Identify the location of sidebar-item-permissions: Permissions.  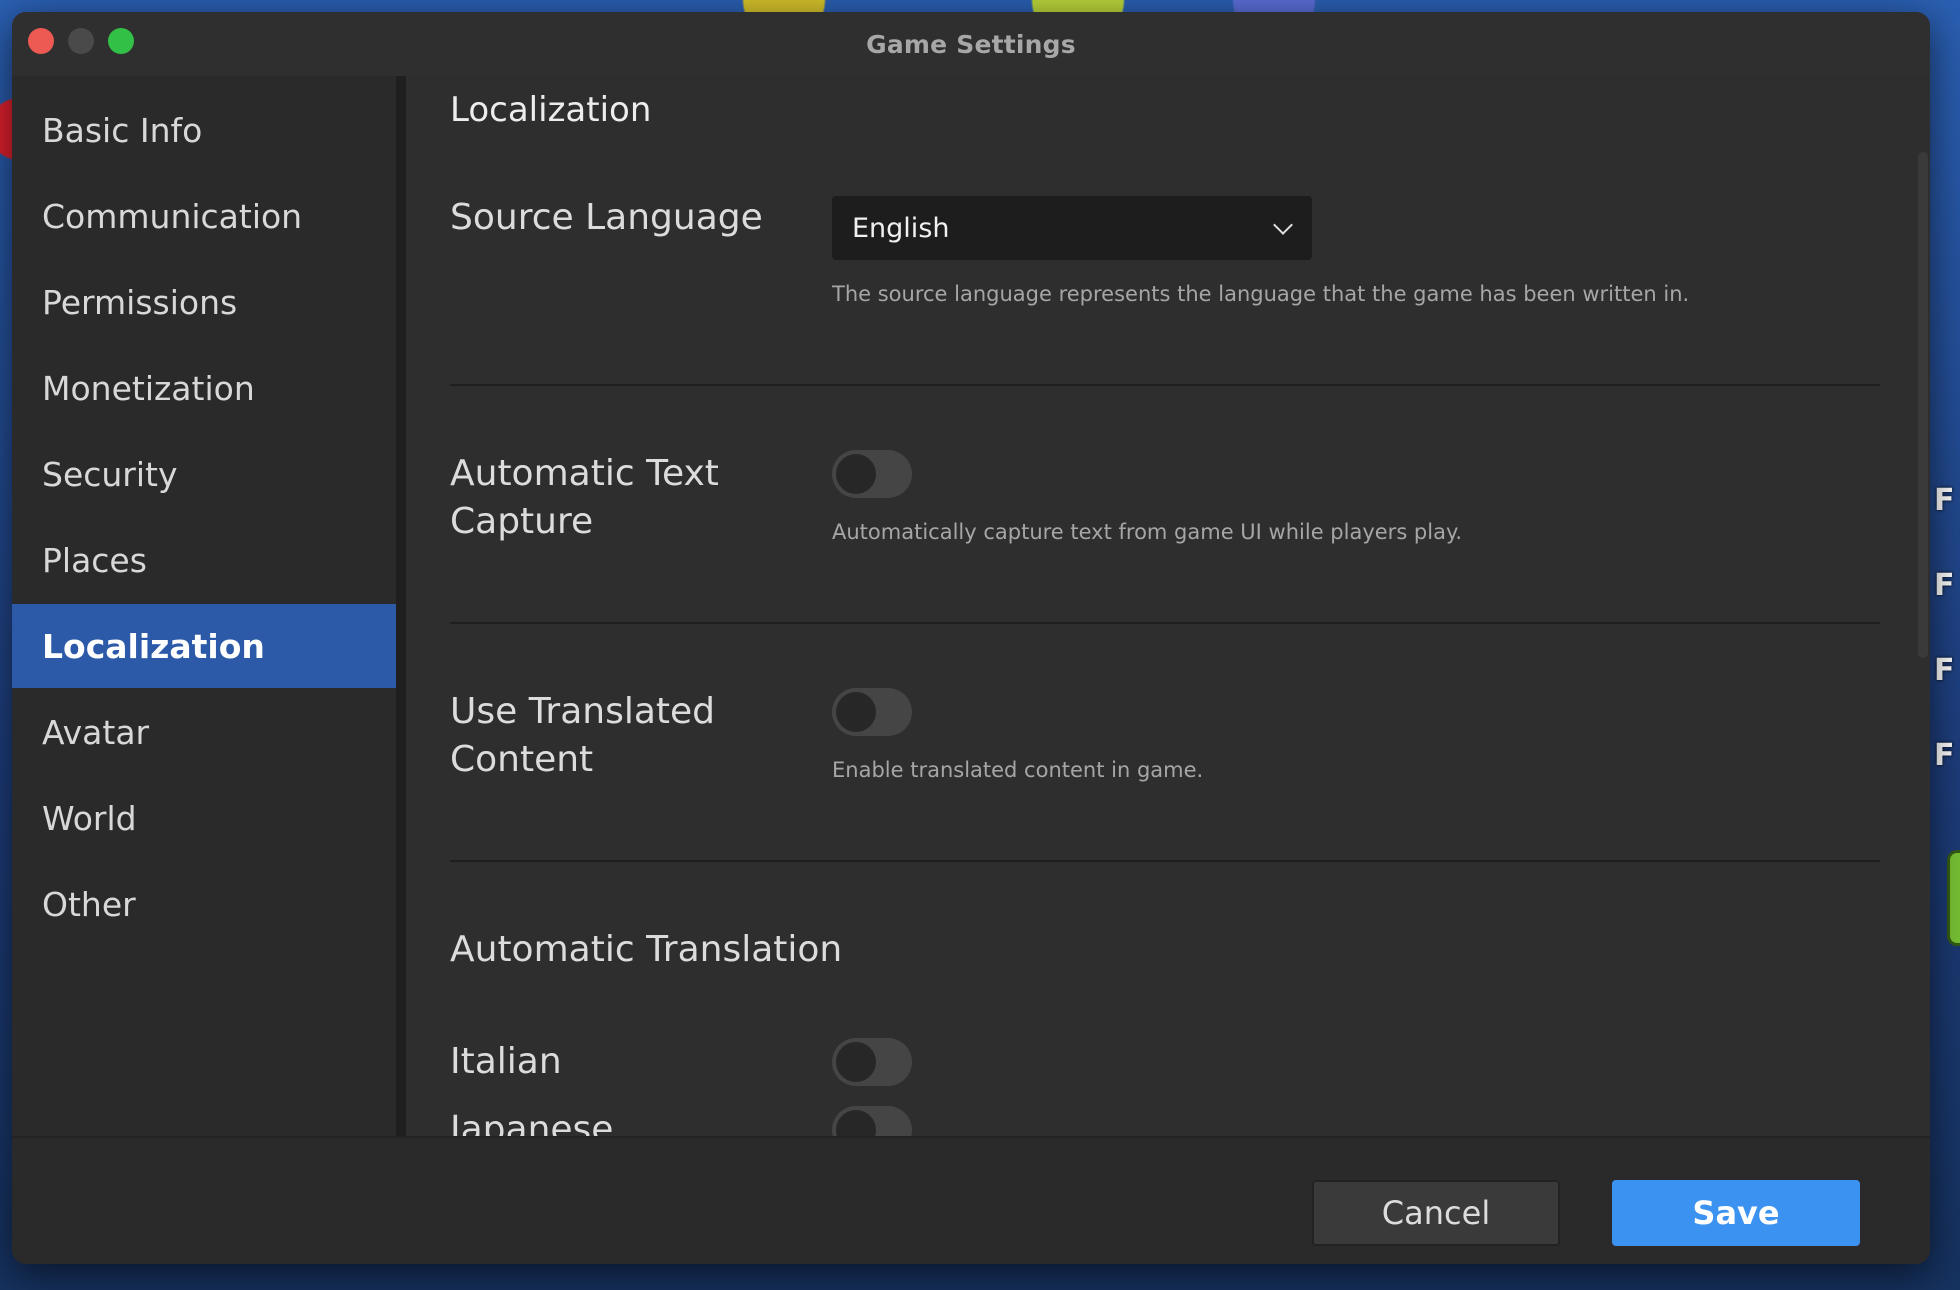
(204, 302).